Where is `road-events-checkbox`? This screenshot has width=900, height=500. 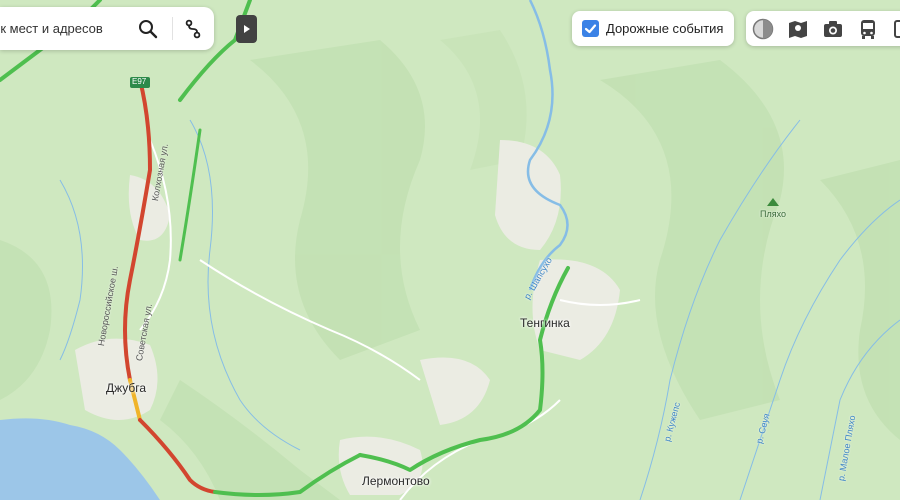
road-events-checkbox is located at coordinates (590, 28).